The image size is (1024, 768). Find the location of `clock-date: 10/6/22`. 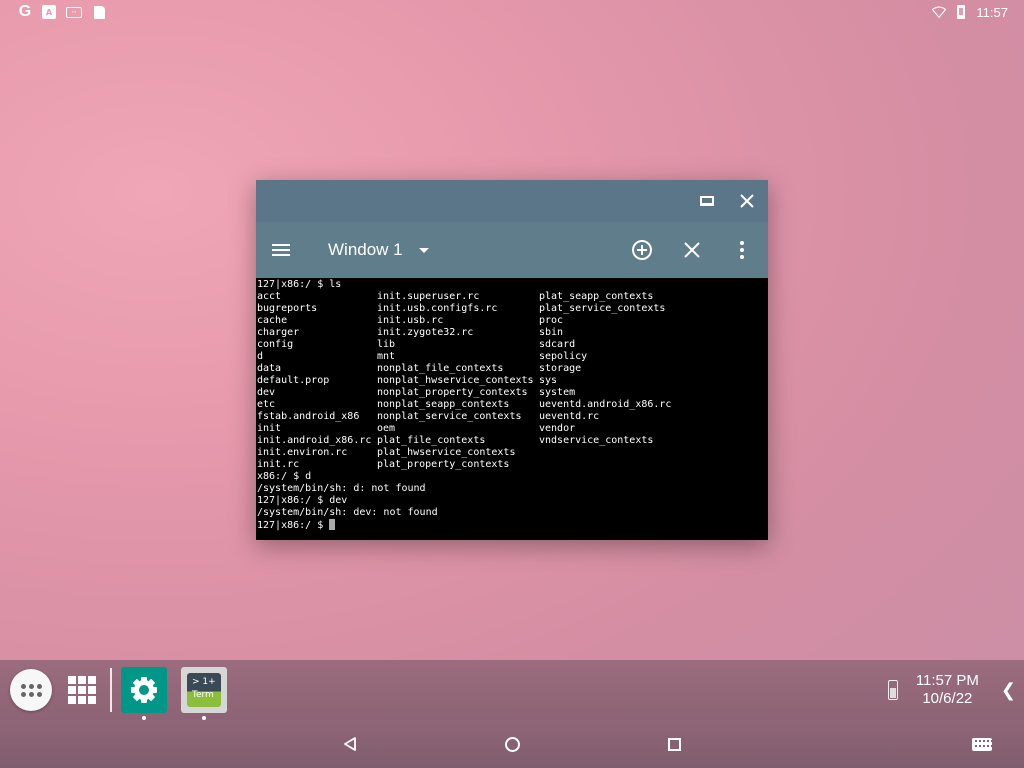

clock-date: 10/6/22 is located at coordinates (947, 698).